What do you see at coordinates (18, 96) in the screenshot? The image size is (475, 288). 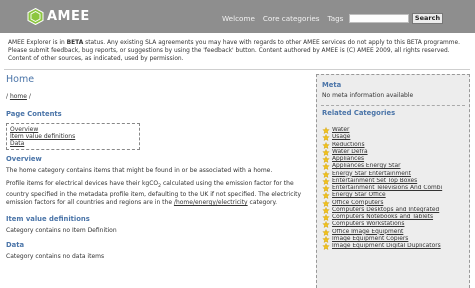 I see `breadcrumb-home: home` at bounding box center [18, 96].